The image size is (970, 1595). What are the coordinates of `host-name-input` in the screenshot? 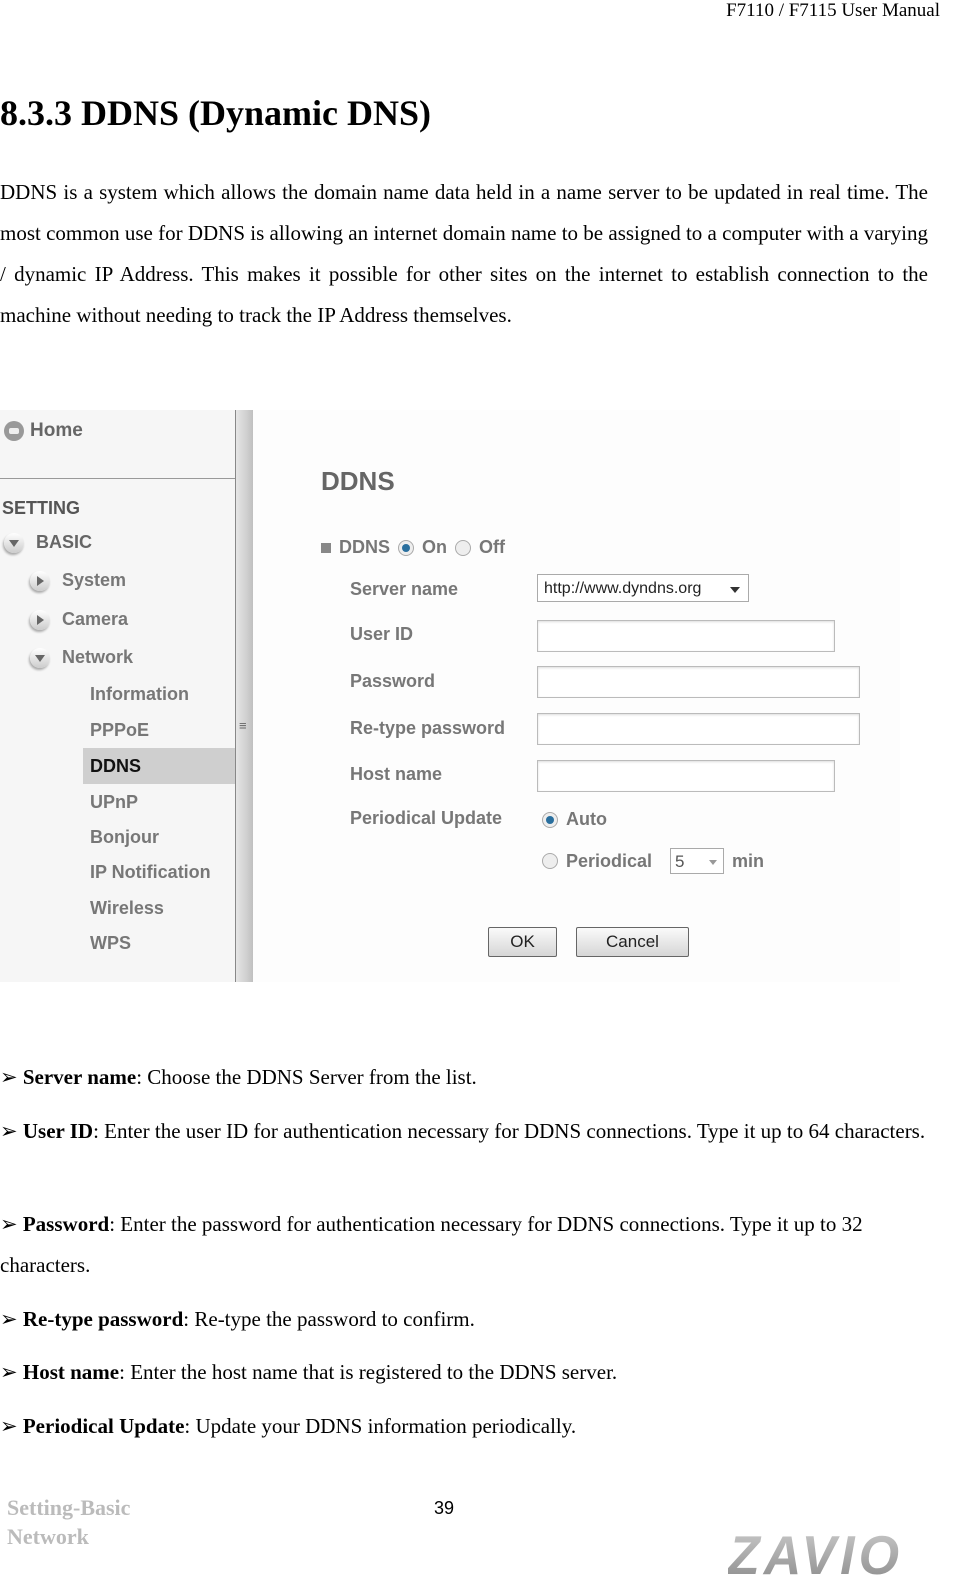 It's located at (686, 776).